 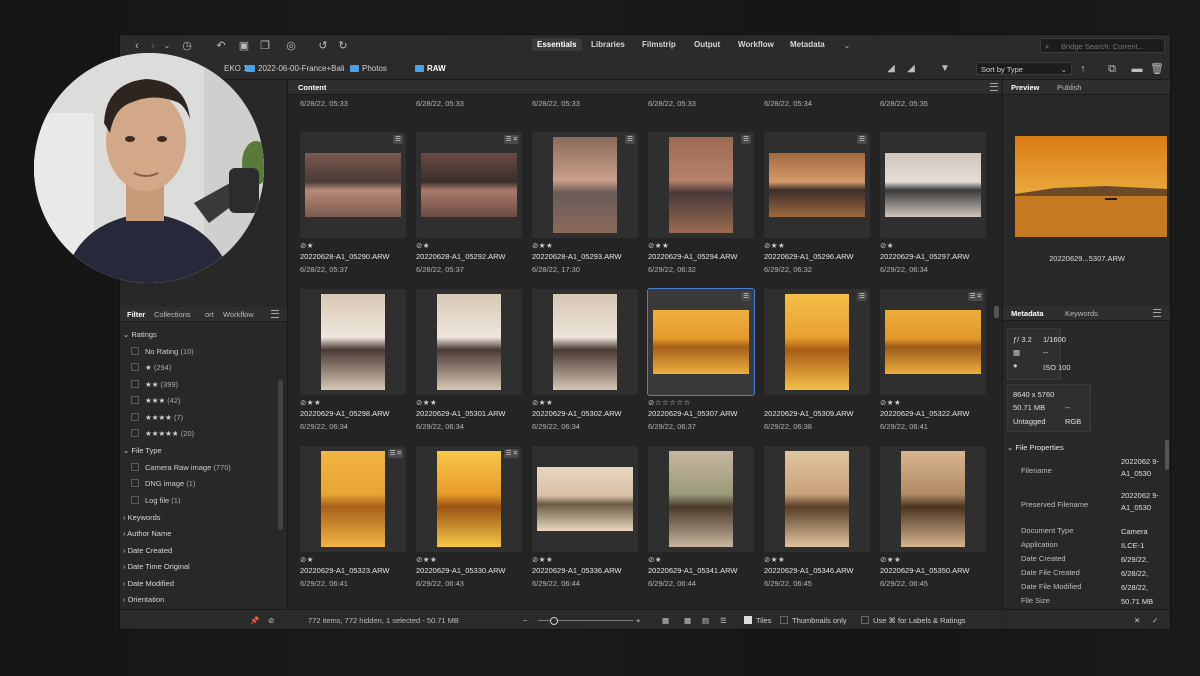 I want to click on filter-filetype-log: Log file (1), so click(x=155, y=500).